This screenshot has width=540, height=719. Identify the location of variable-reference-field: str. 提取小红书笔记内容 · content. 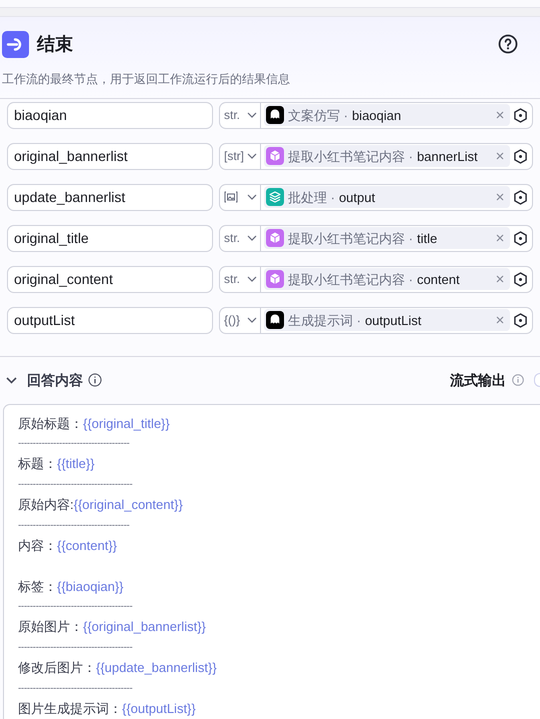
(376, 279).